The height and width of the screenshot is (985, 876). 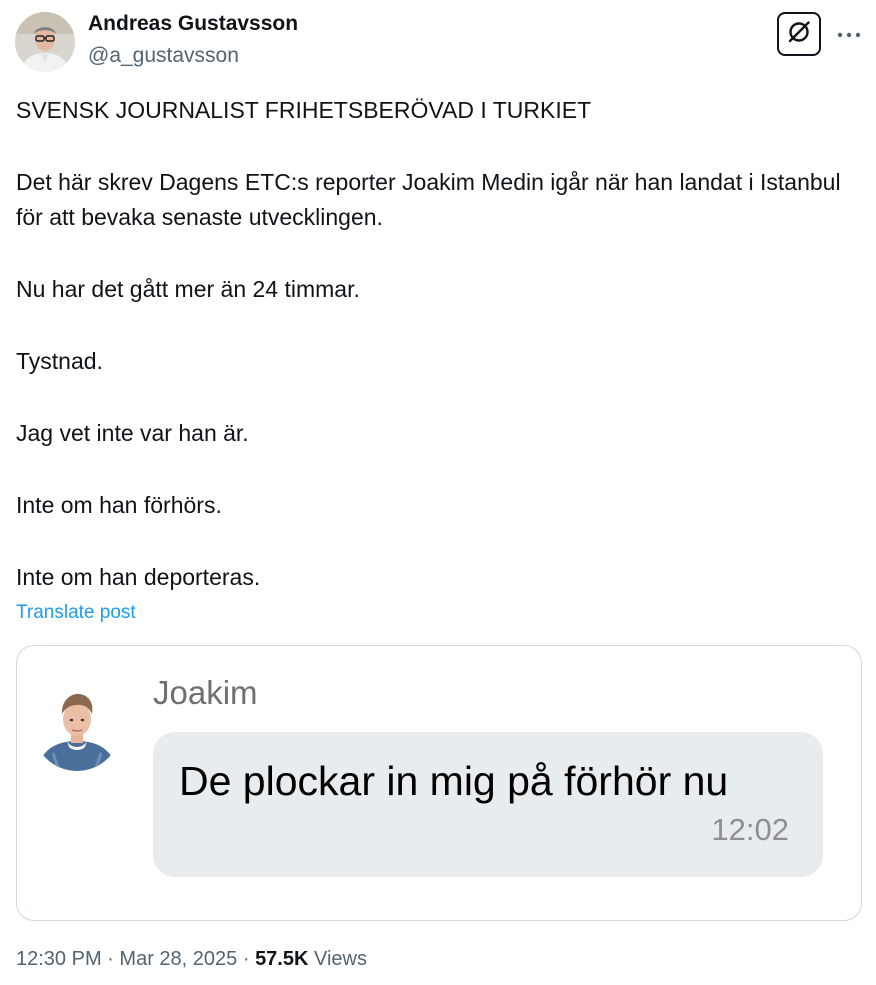 I want to click on post-meta: 12:30 PM · Mar 28, 2025 · 57.5K Views, so click(x=191, y=959).